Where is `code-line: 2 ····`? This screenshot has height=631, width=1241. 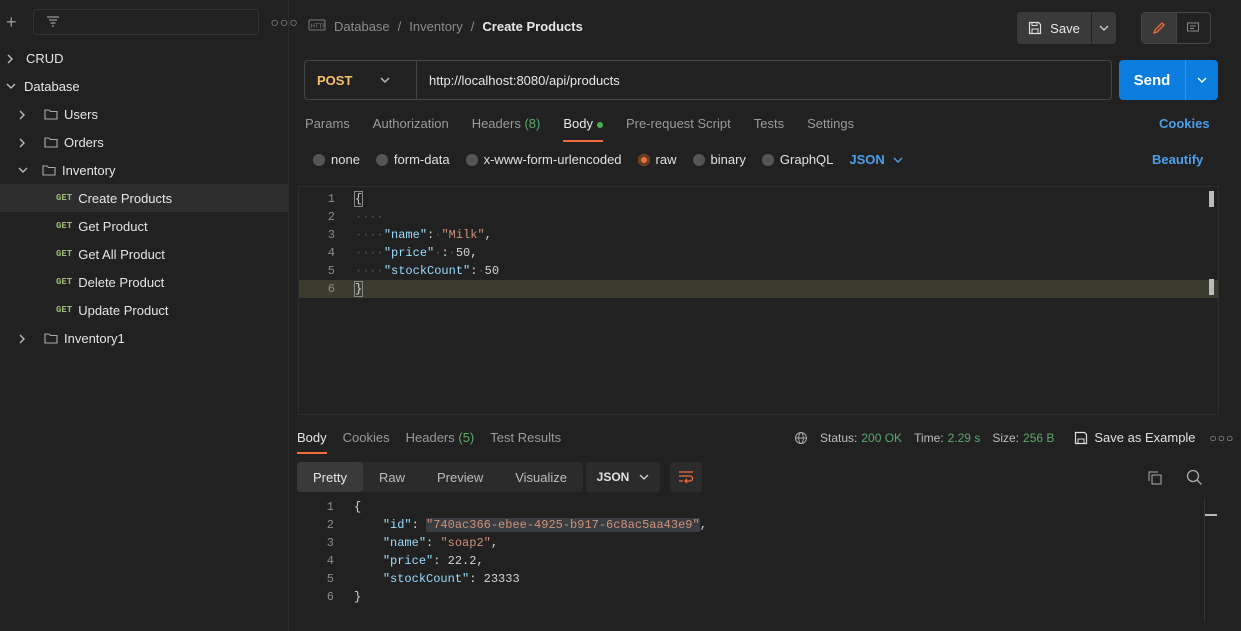 code-line: 2 ···· is located at coordinates (758, 217).